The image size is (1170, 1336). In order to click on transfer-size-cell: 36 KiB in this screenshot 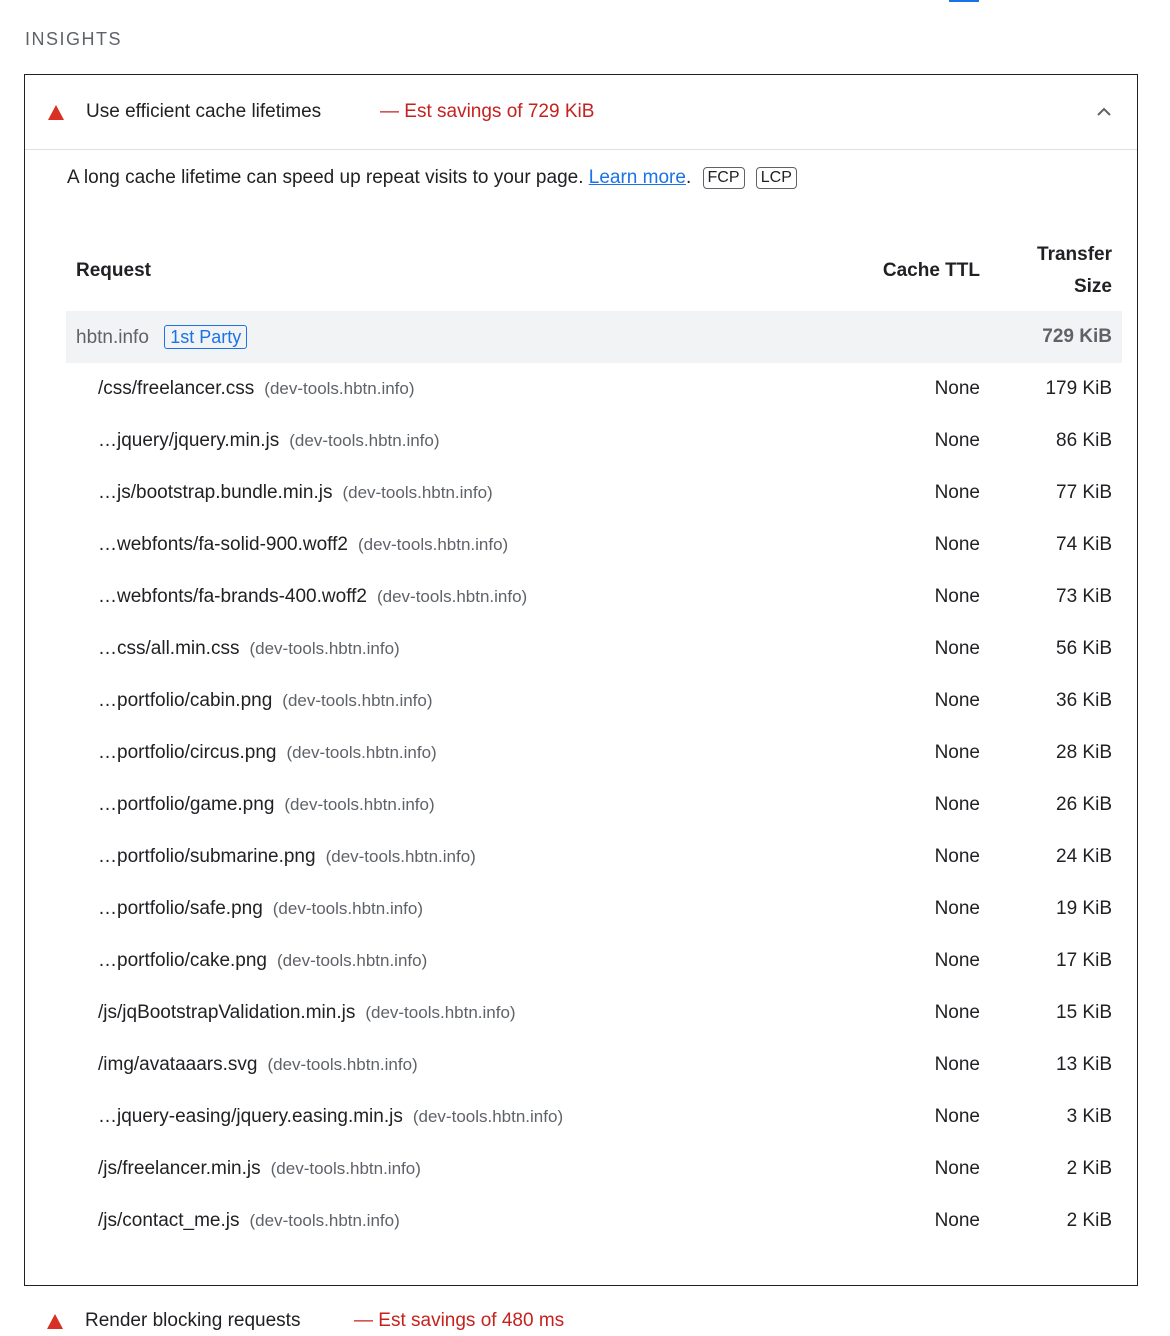, I will do `click(1084, 700)`.